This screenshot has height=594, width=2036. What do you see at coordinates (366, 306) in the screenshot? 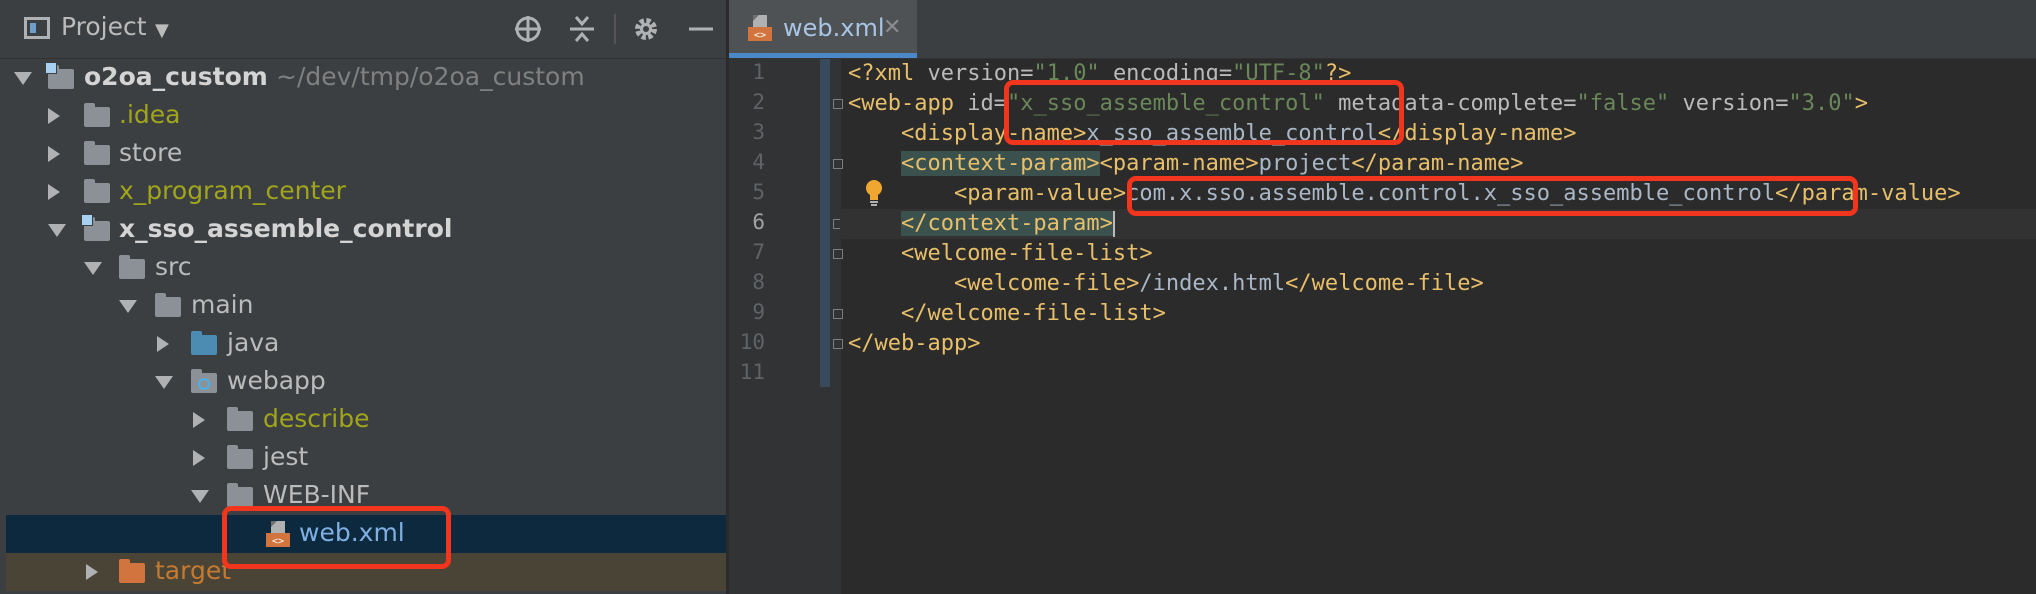
I see `tree-item-main: main` at bounding box center [366, 306].